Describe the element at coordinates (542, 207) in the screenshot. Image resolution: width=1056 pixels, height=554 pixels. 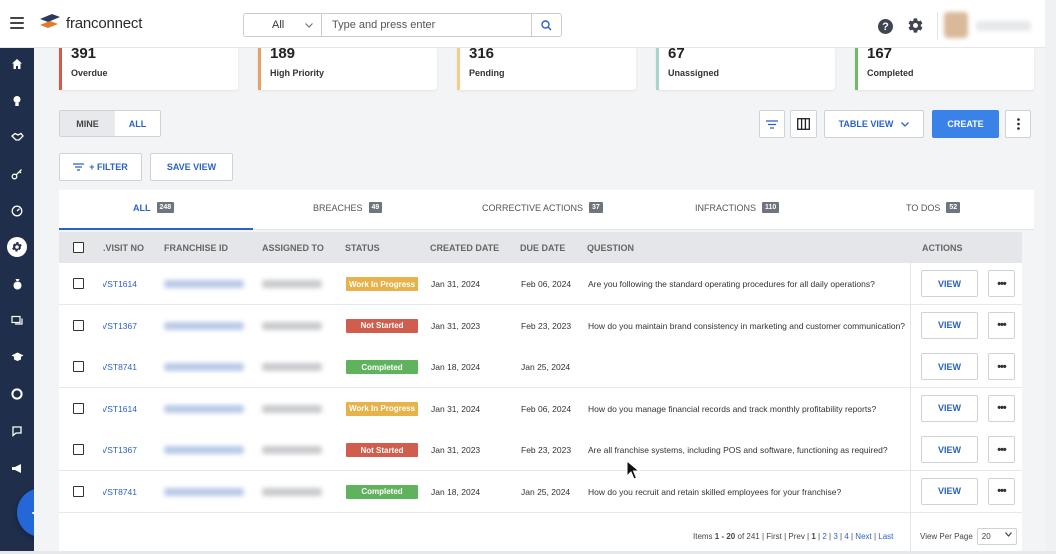
I see `tab-corrective-actions: CORRECTIVE ACTIONS 37` at that location.